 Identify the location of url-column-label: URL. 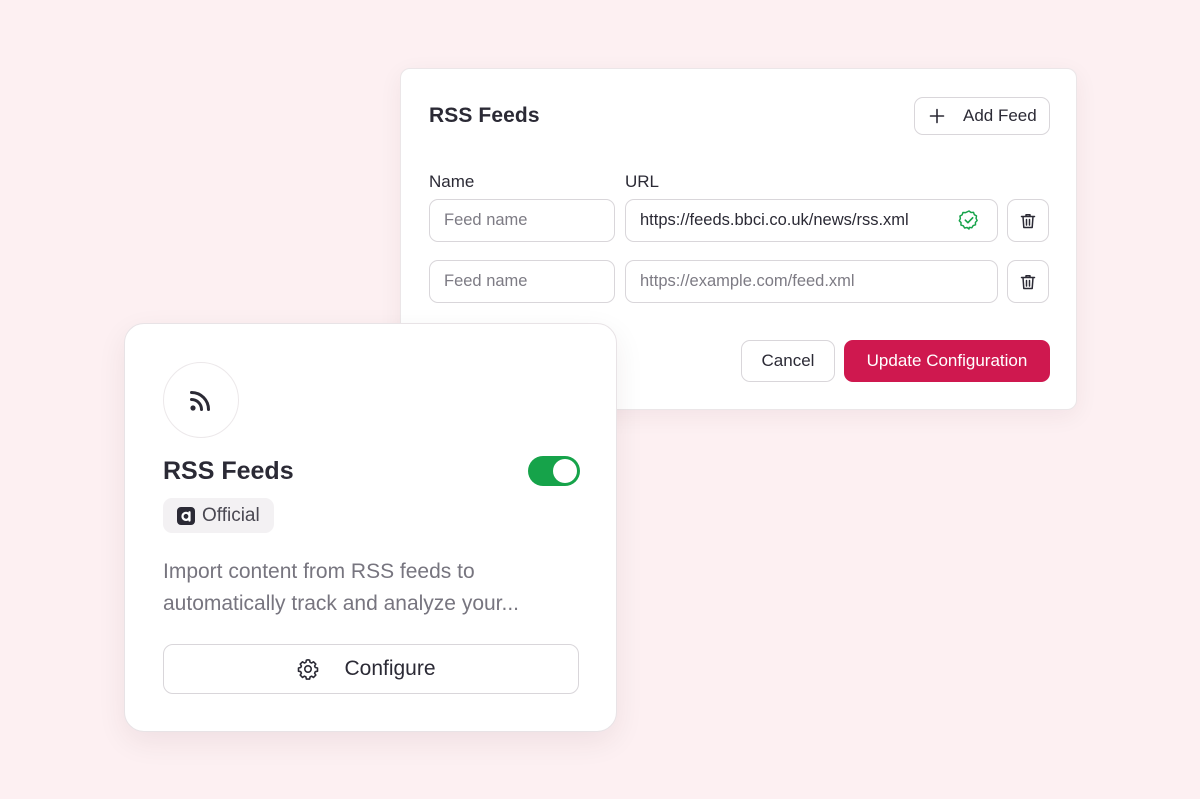
(642, 181).